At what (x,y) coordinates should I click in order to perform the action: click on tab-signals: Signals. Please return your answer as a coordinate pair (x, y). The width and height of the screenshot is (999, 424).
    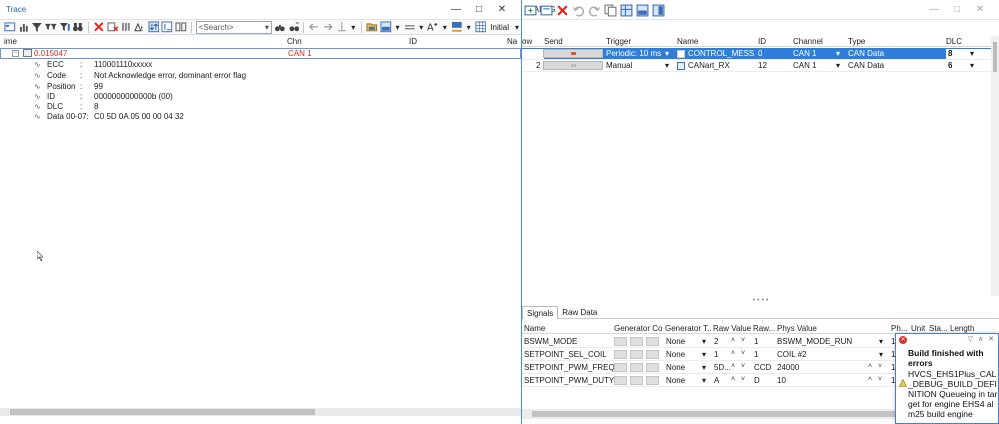
    Looking at the image, I should click on (540, 312).